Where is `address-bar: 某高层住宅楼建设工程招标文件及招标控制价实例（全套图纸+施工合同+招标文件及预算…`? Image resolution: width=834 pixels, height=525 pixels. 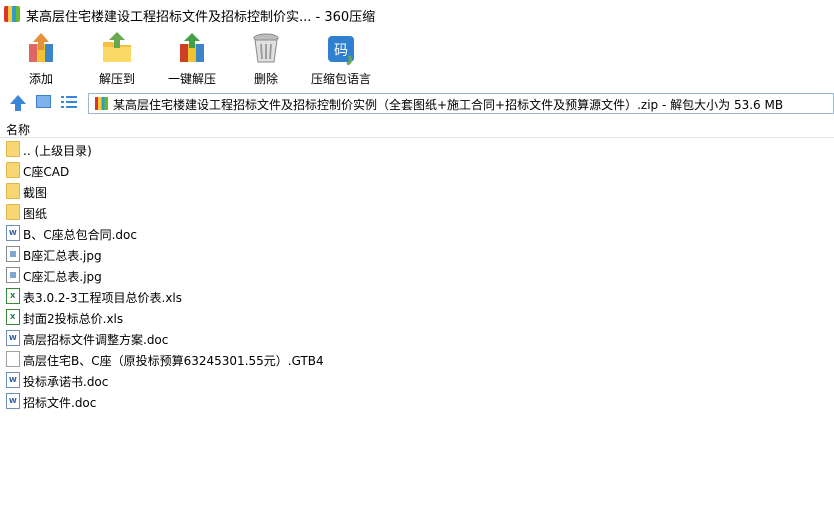
address-bar: 某高层住宅楼建设工程招标文件及招标控制价实例（全套图纸+施工合同+招标文件及预算… is located at coordinates (417, 102).